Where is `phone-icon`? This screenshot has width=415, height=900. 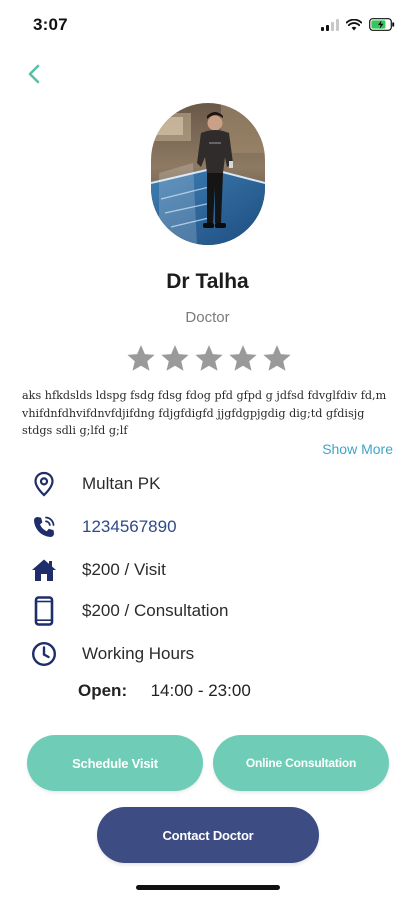
phone-icon is located at coordinates (44, 527).